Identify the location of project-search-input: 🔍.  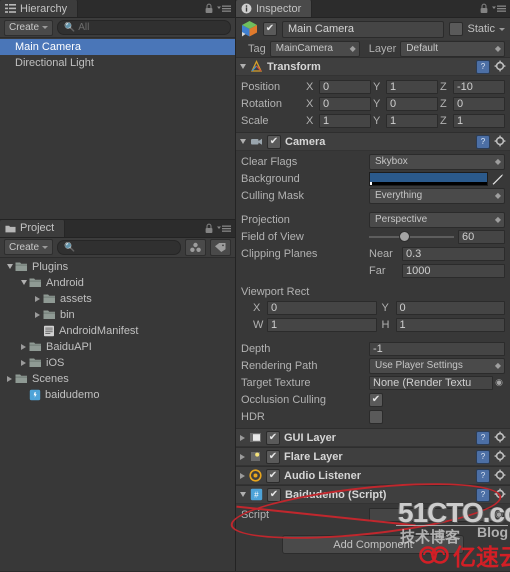
(119, 247).